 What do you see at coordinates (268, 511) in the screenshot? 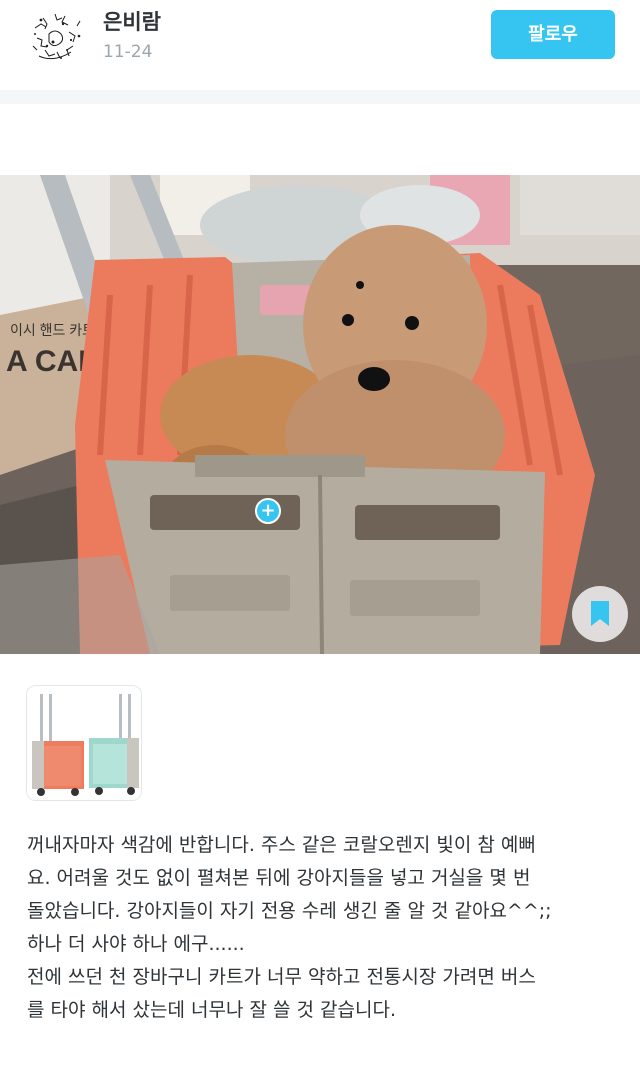
I see `product-tag-plus-icon: +` at bounding box center [268, 511].